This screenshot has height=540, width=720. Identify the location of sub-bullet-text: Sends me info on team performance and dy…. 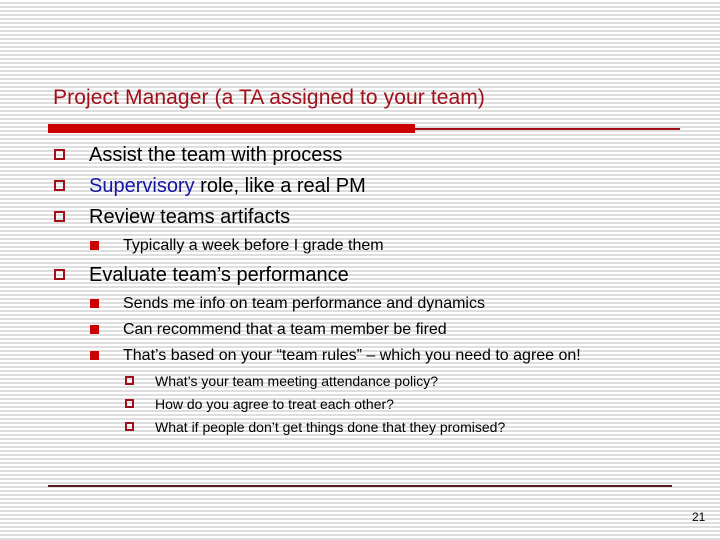
(304, 303).